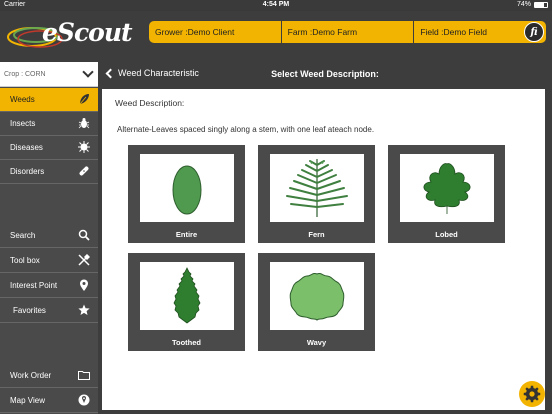 This screenshot has width=552, height=414. I want to click on section-label: Weed Description:, so click(150, 103).